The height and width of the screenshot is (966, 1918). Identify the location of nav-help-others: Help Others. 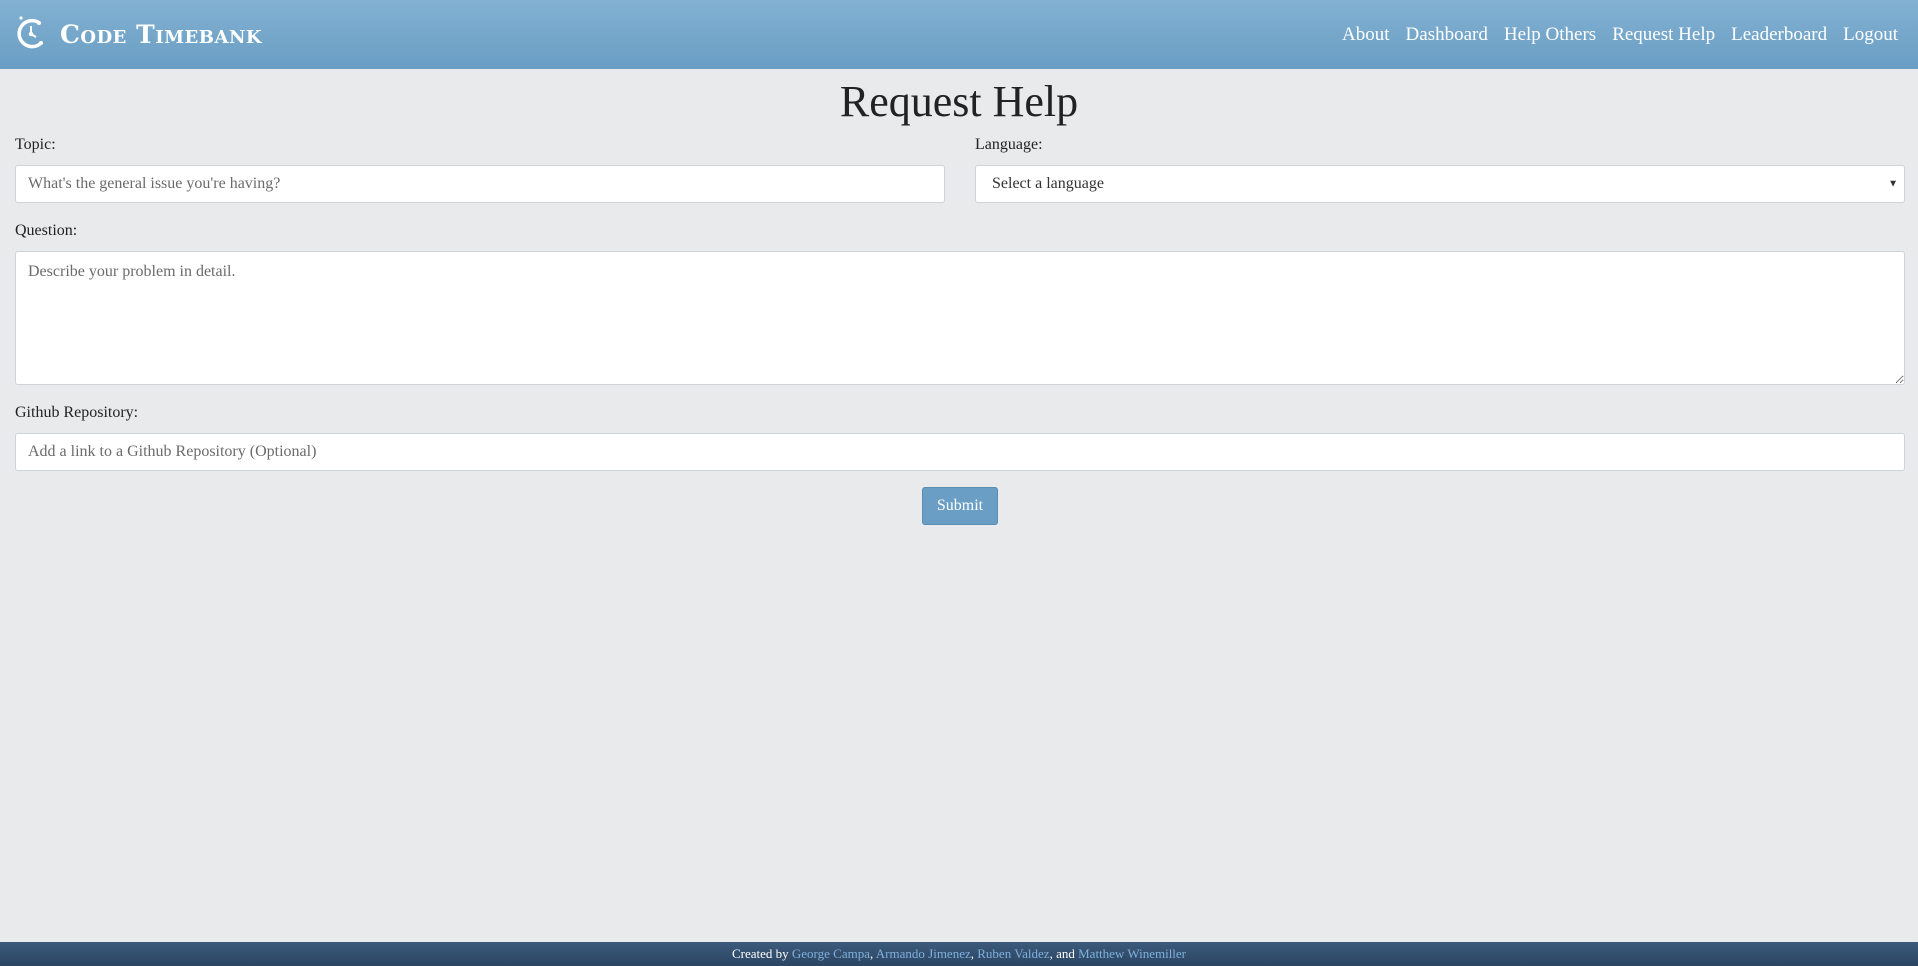
(1550, 35).